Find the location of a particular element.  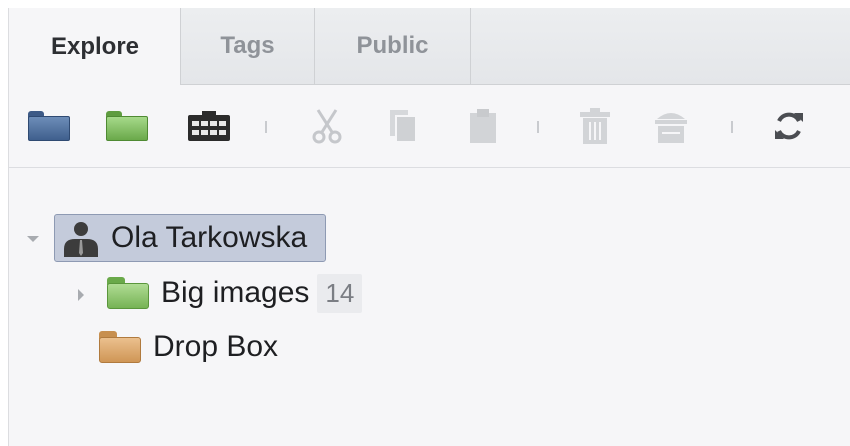

dataset-name-label: Big images is located at coordinates (235, 292).